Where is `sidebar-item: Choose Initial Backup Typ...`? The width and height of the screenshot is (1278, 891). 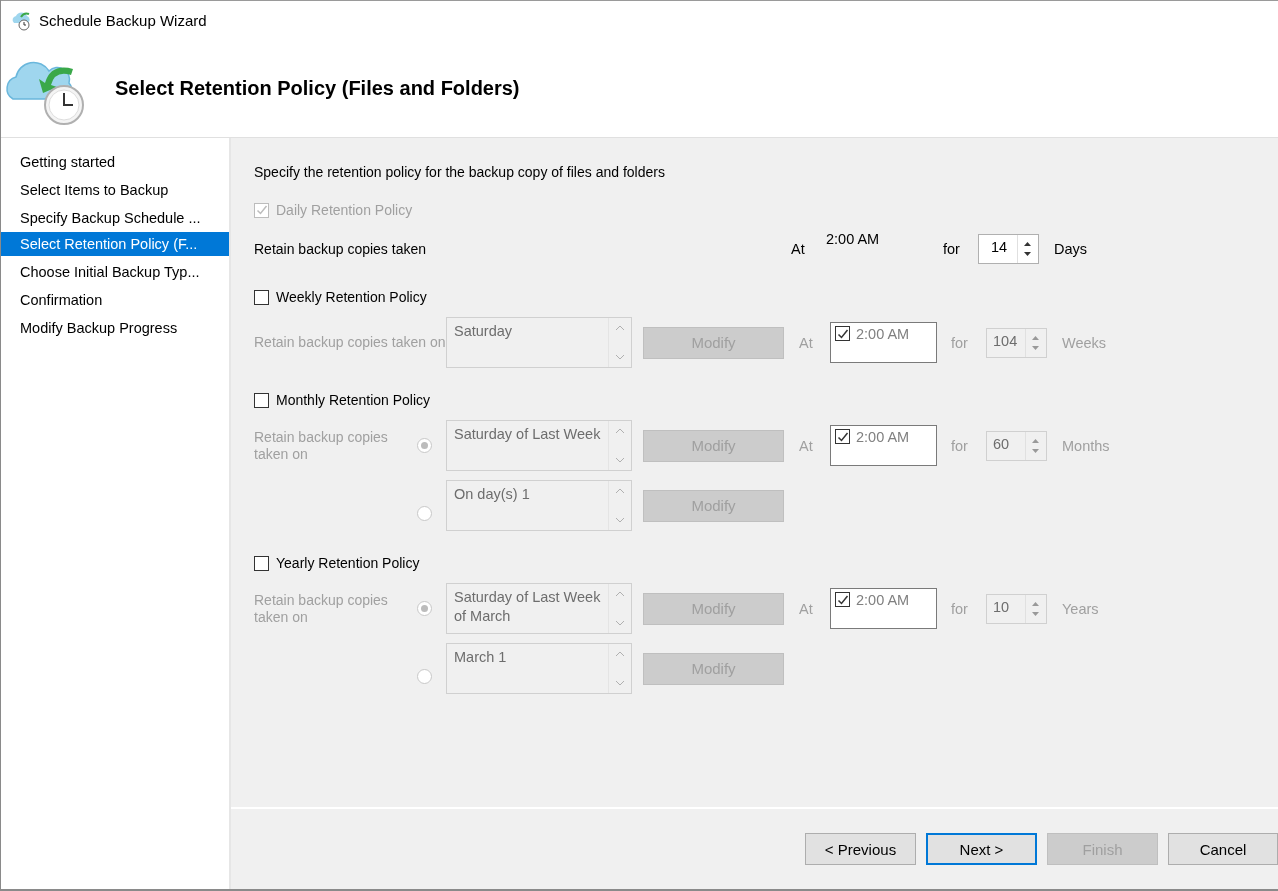
sidebar-item: Choose Initial Backup Typ... is located at coordinates (115, 272).